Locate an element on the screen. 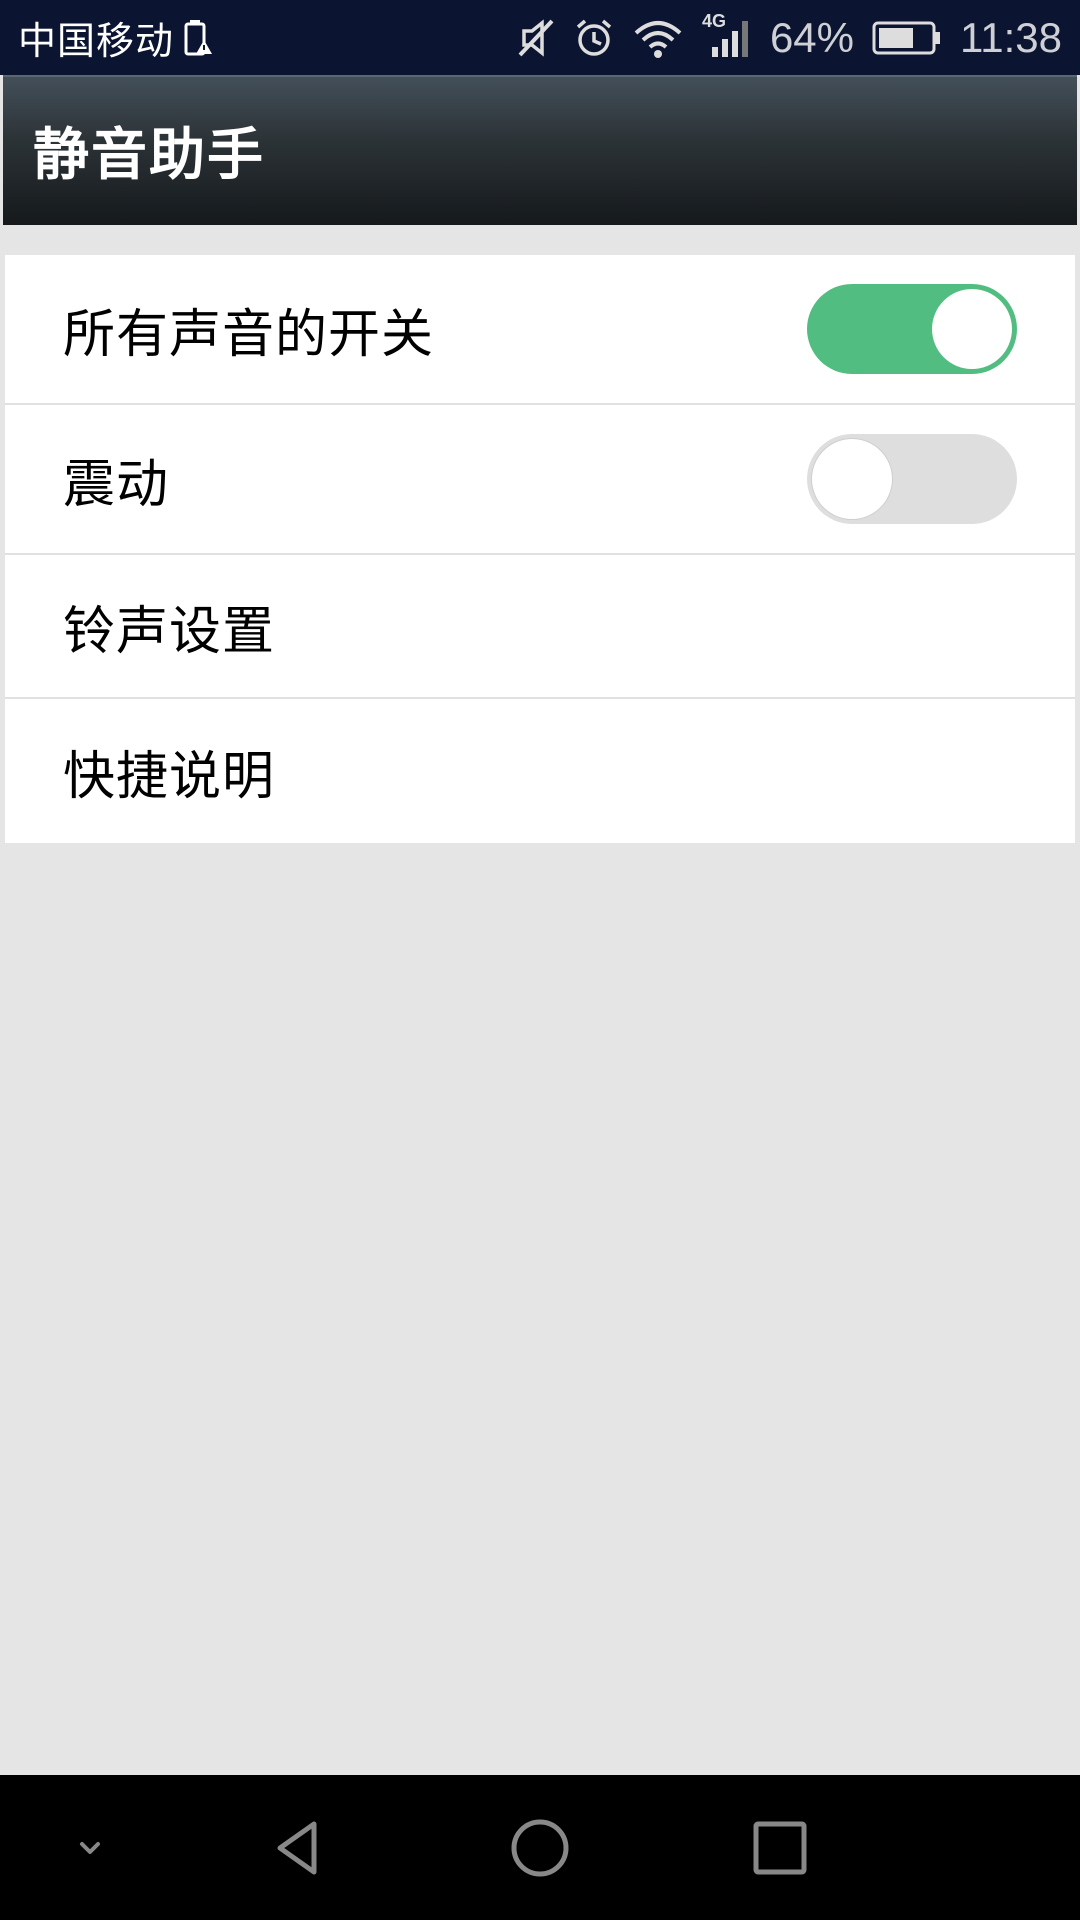 This screenshot has width=1080, height=1920. wifi-icon is located at coordinates (658, 38).